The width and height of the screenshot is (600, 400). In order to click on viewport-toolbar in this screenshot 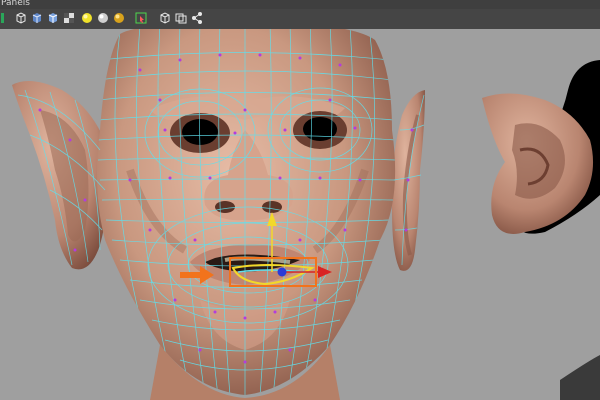, I will do `click(300, 19)`.